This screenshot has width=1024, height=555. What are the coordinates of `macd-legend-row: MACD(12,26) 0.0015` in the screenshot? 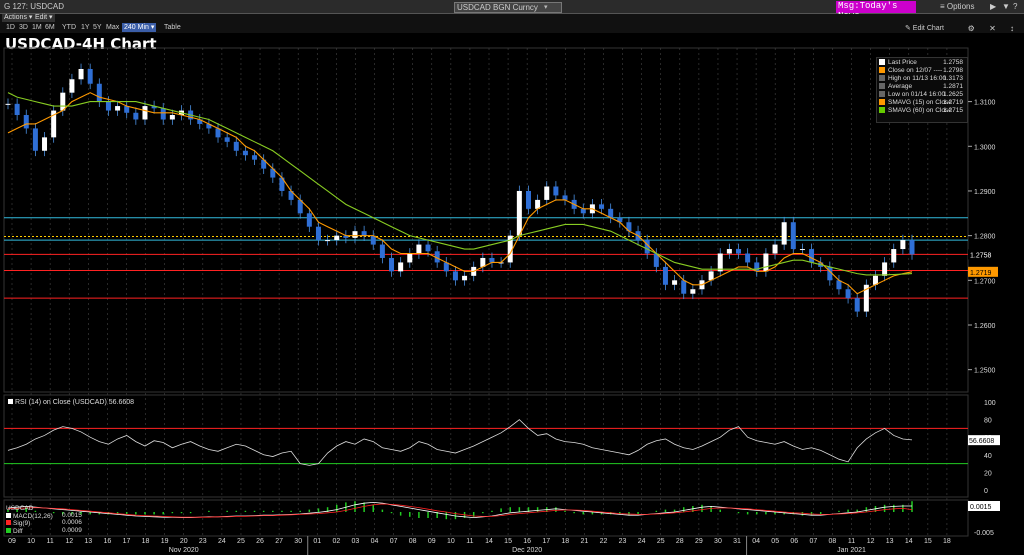 It's located at (44, 516).